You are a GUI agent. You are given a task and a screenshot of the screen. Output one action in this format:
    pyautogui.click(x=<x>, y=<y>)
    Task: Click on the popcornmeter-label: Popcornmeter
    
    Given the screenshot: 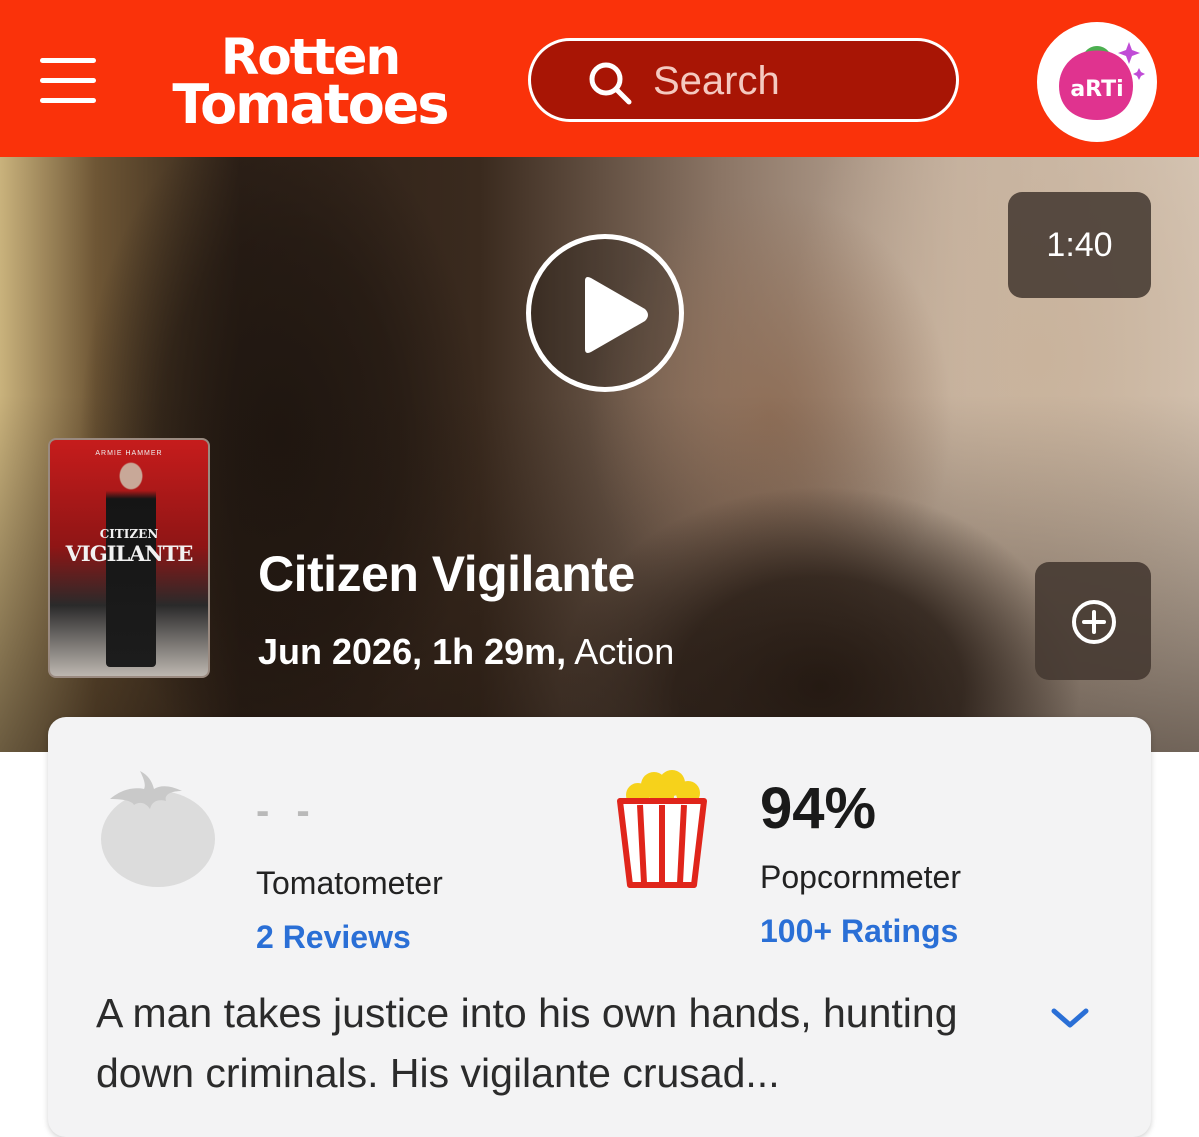 What is the action you would take?
    pyautogui.click(x=860, y=877)
    